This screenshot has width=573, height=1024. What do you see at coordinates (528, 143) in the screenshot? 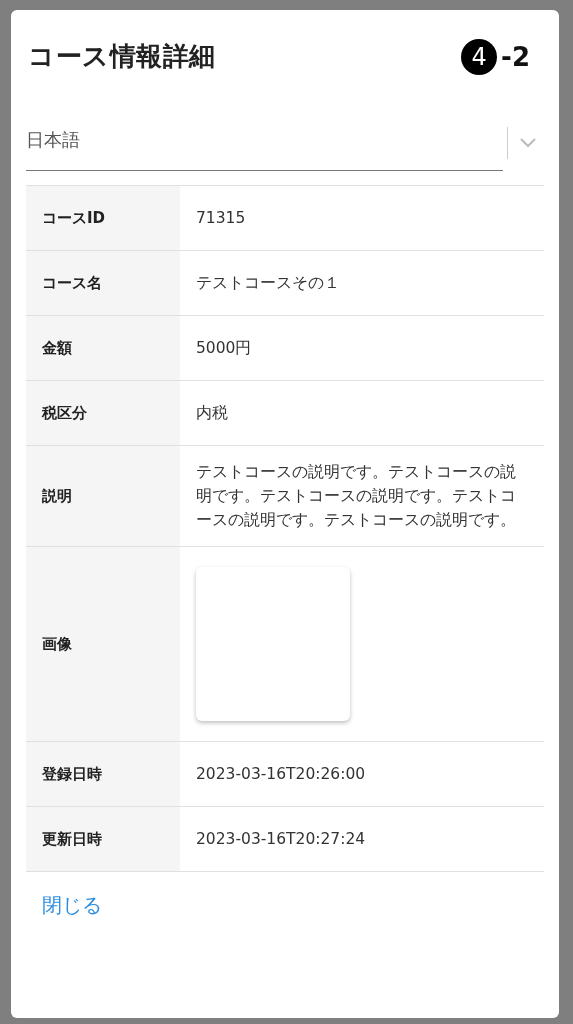
I see `chevron-down-icon` at bounding box center [528, 143].